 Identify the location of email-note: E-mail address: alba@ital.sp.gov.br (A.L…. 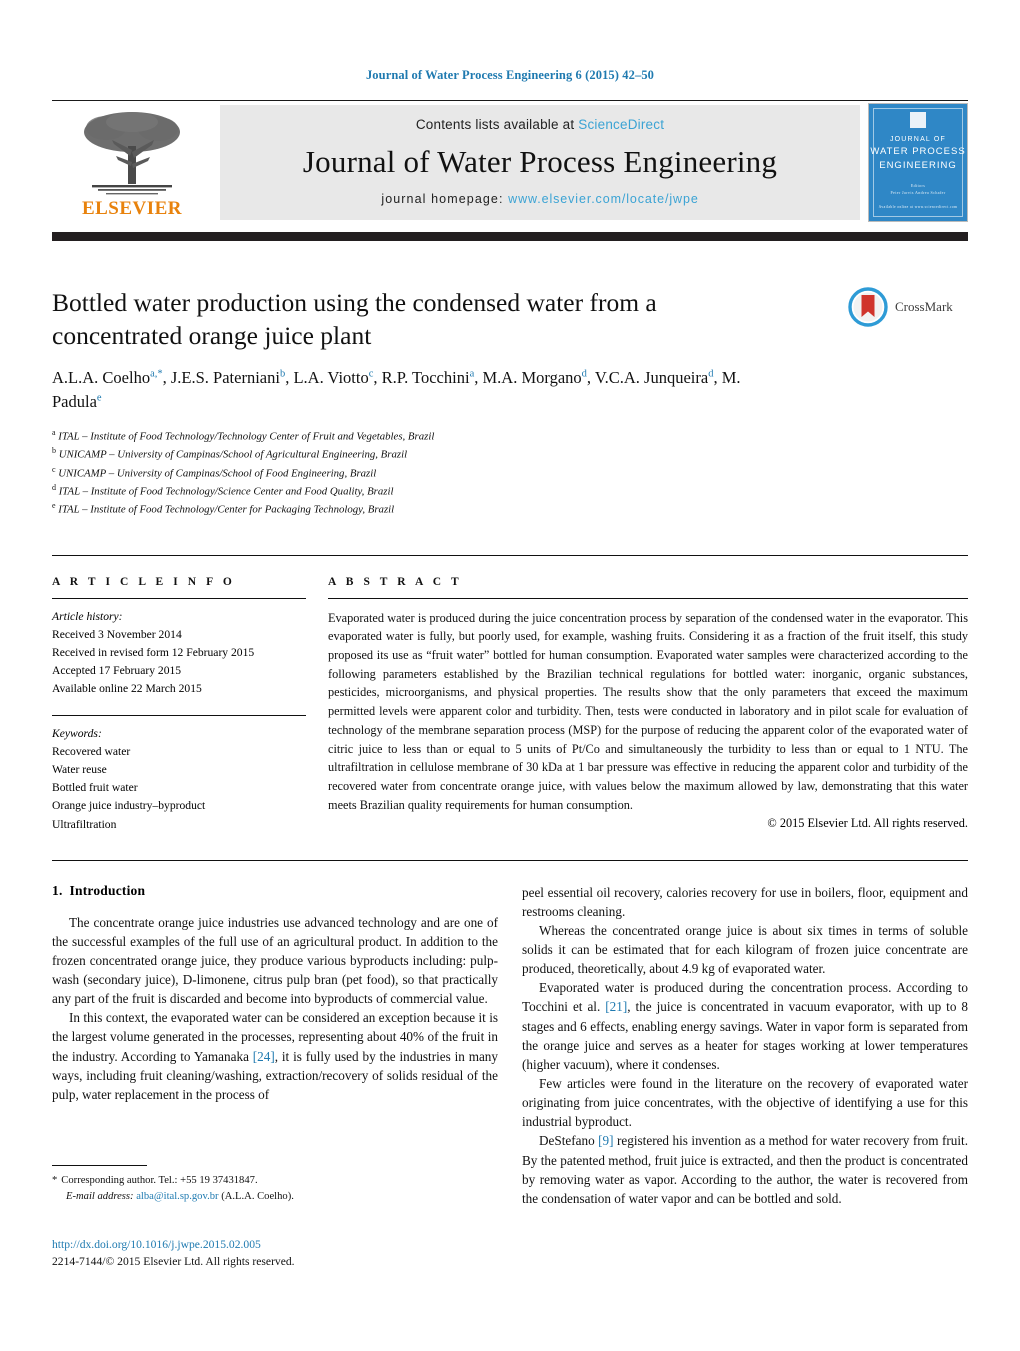
(275, 1197).